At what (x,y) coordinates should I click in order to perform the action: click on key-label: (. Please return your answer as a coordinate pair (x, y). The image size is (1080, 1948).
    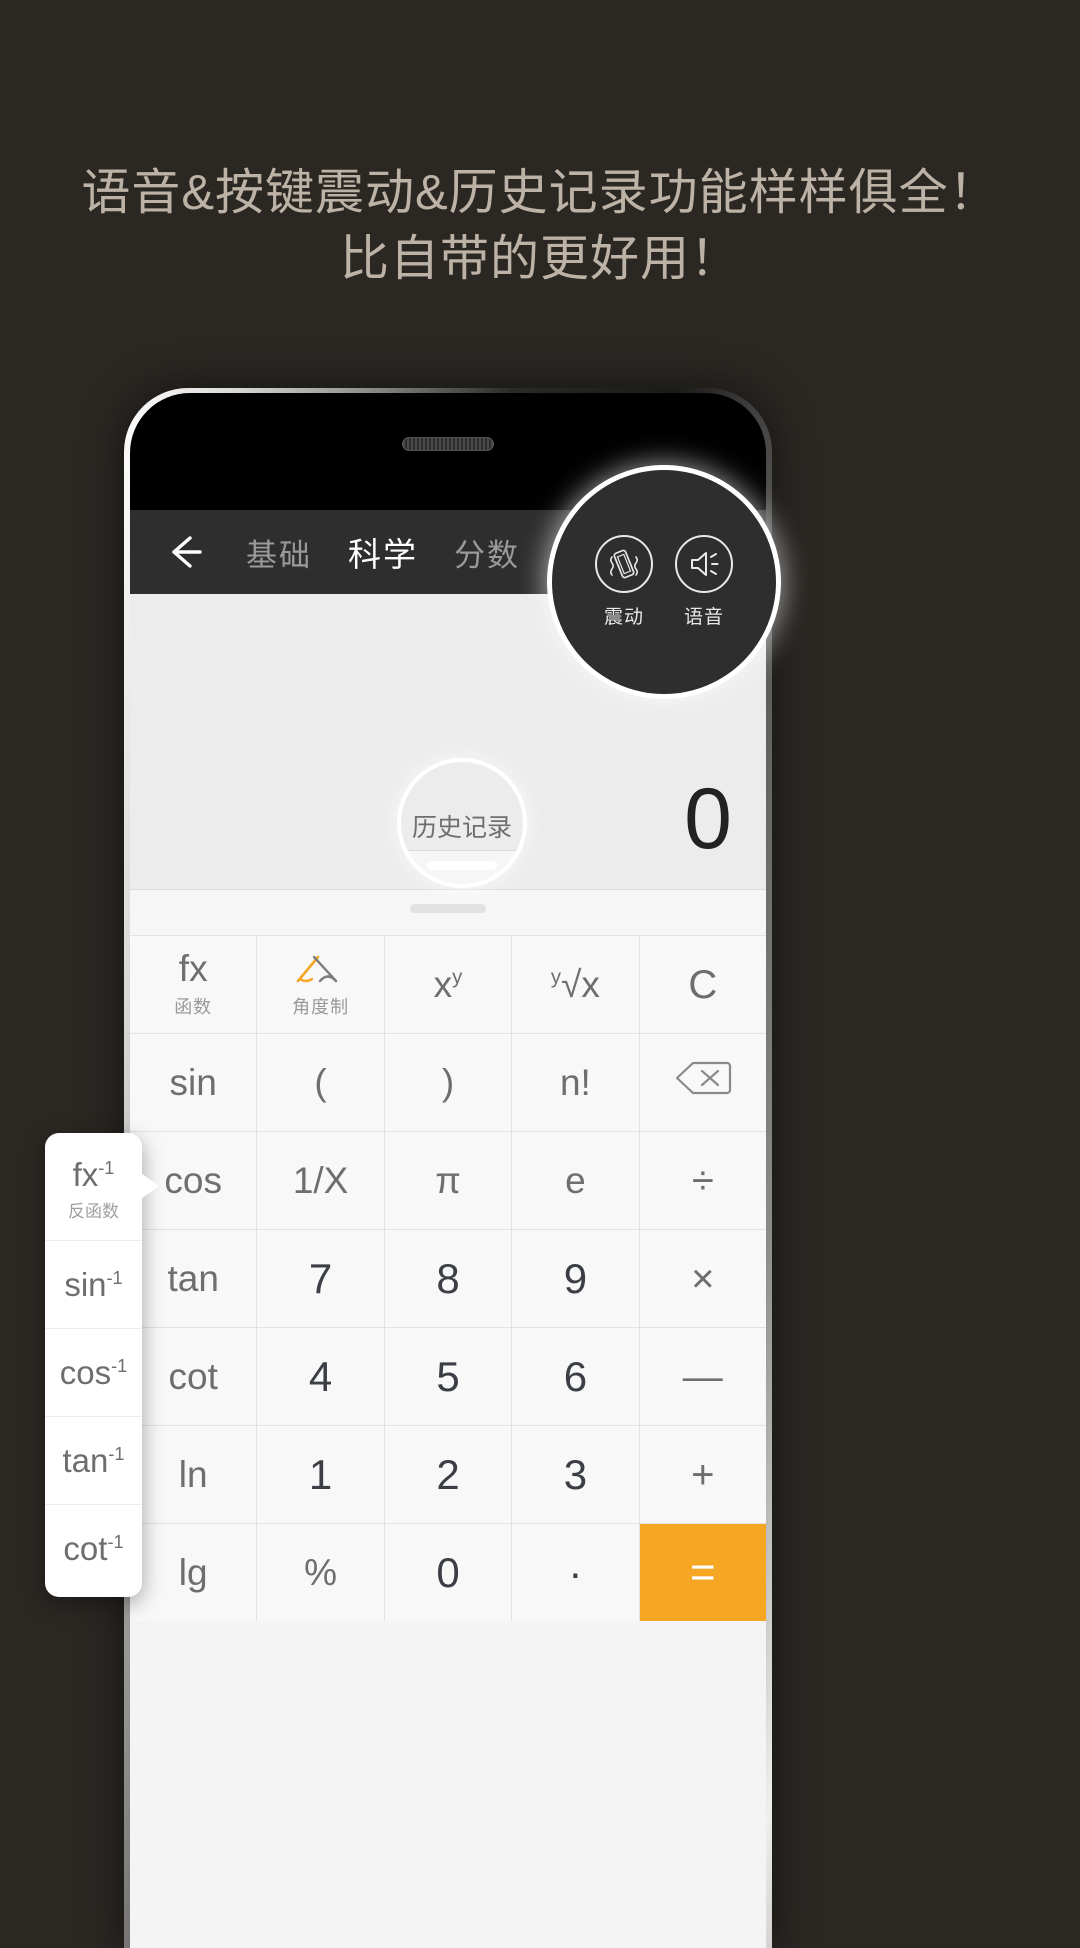
    Looking at the image, I should click on (320, 1082).